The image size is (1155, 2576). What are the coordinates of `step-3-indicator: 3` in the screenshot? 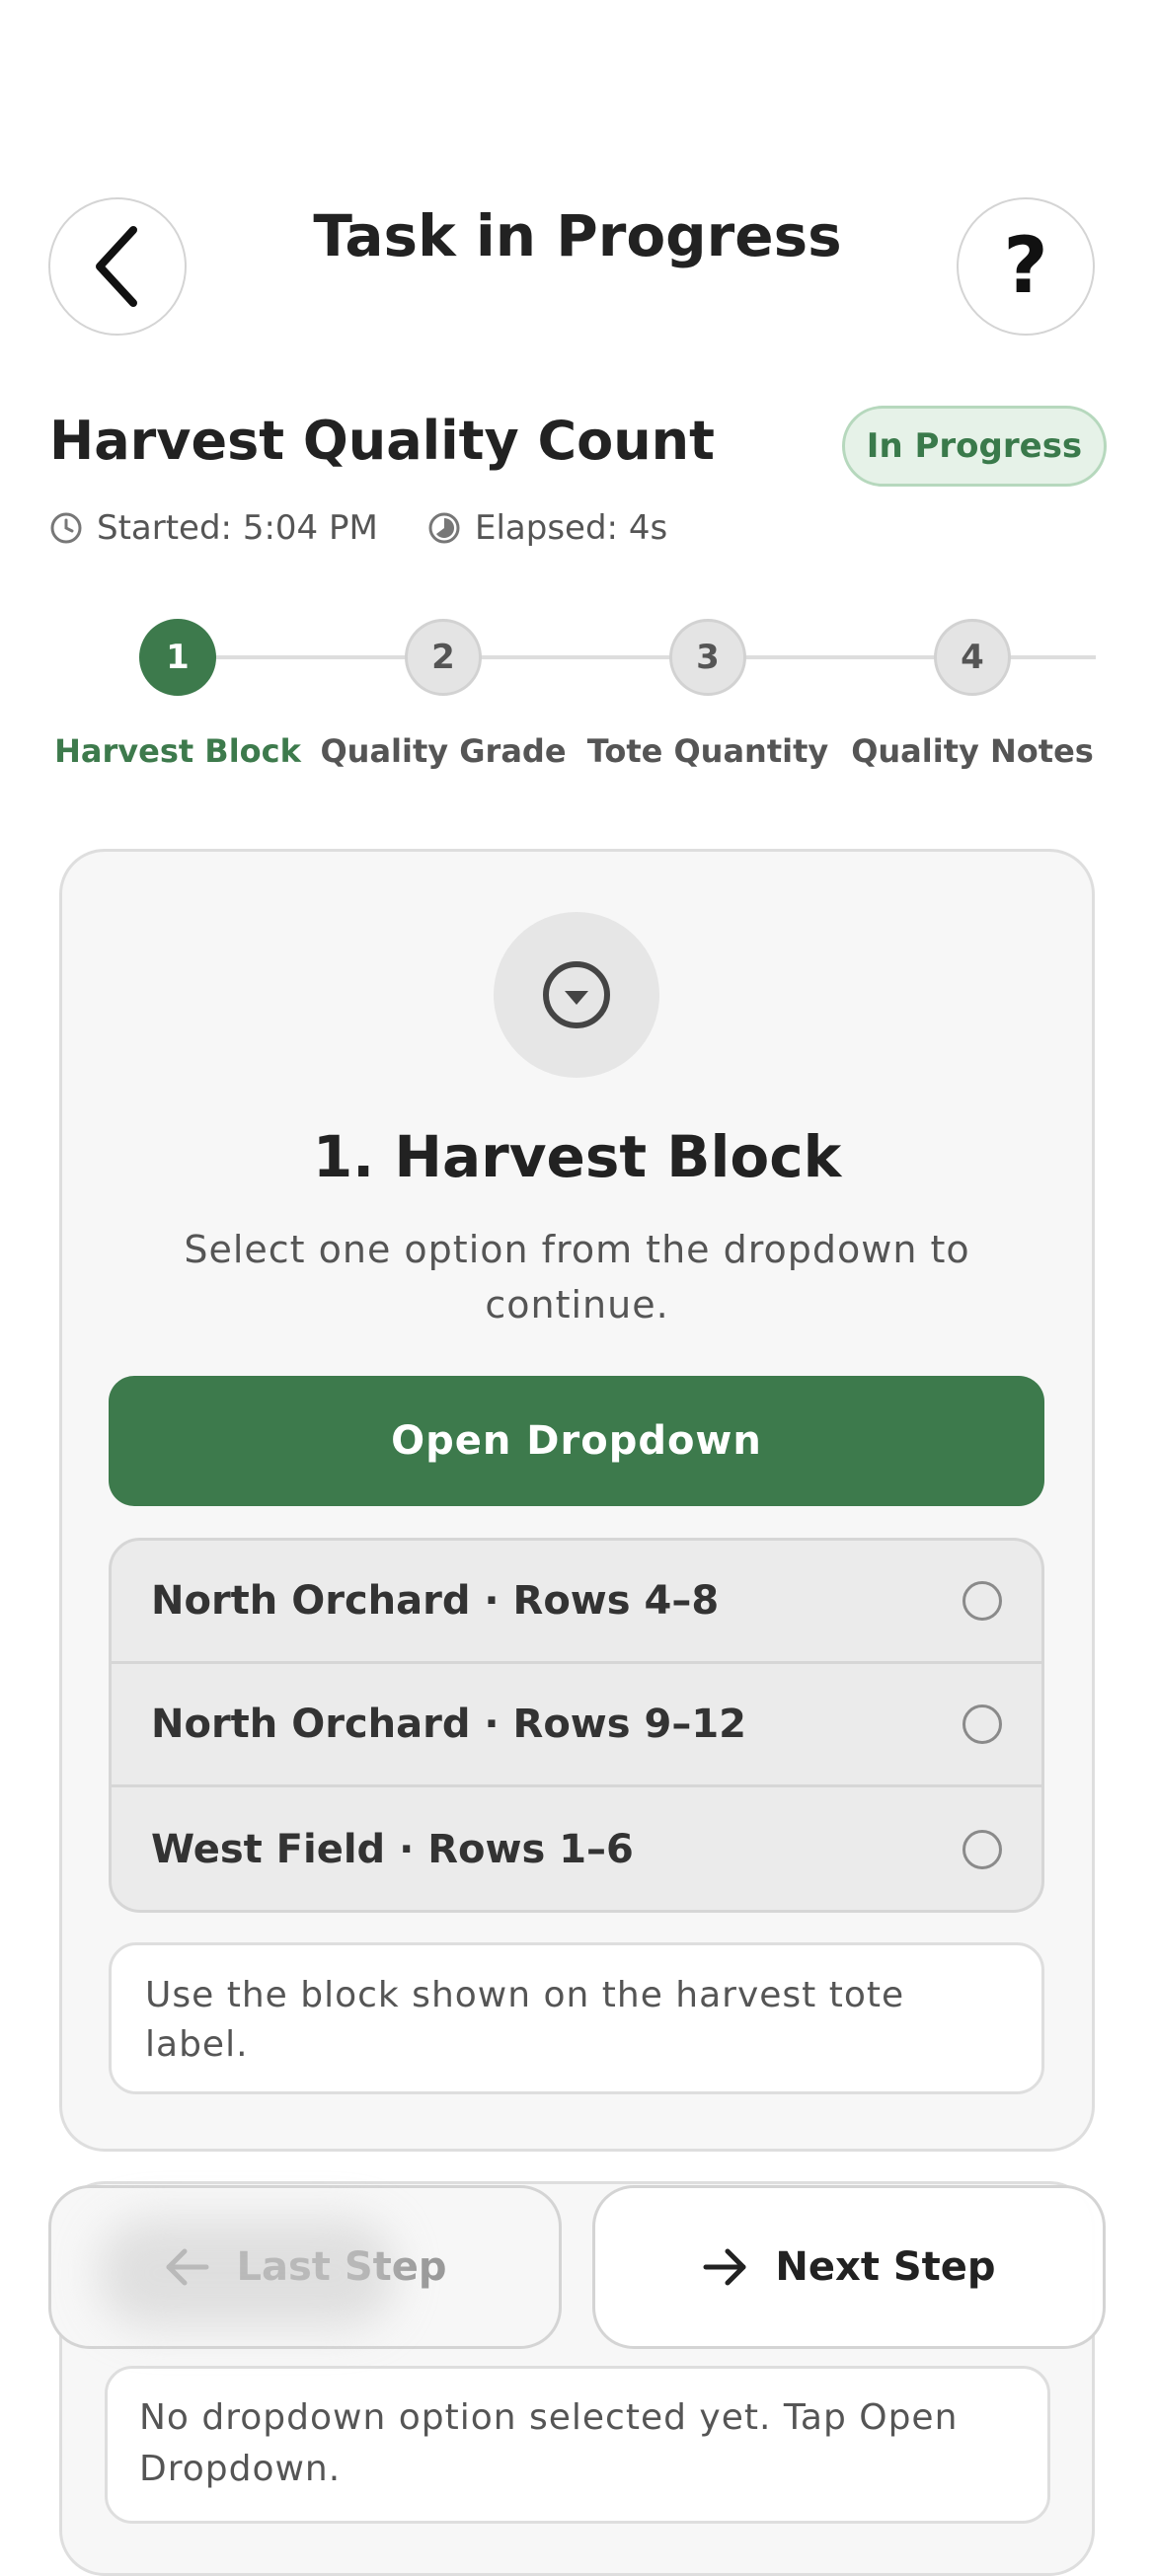 It's located at (707, 658).